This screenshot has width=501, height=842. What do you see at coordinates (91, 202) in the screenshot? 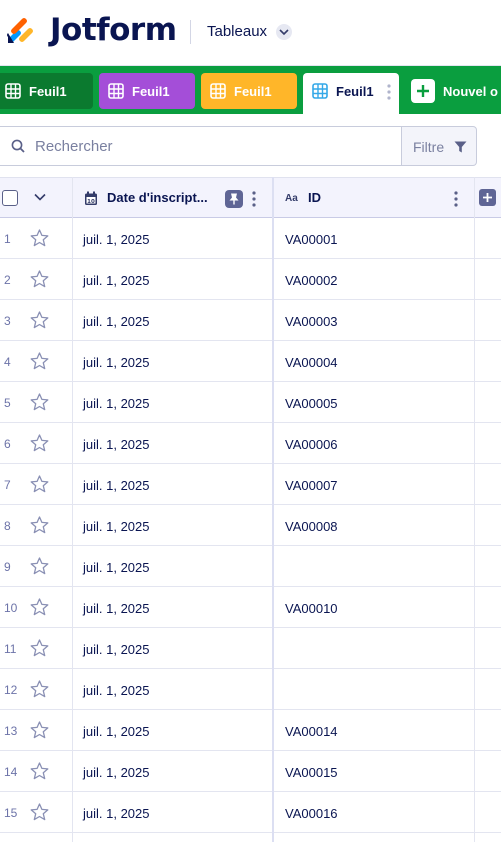
I see `svg-text: 10` at bounding box center [91, 202].